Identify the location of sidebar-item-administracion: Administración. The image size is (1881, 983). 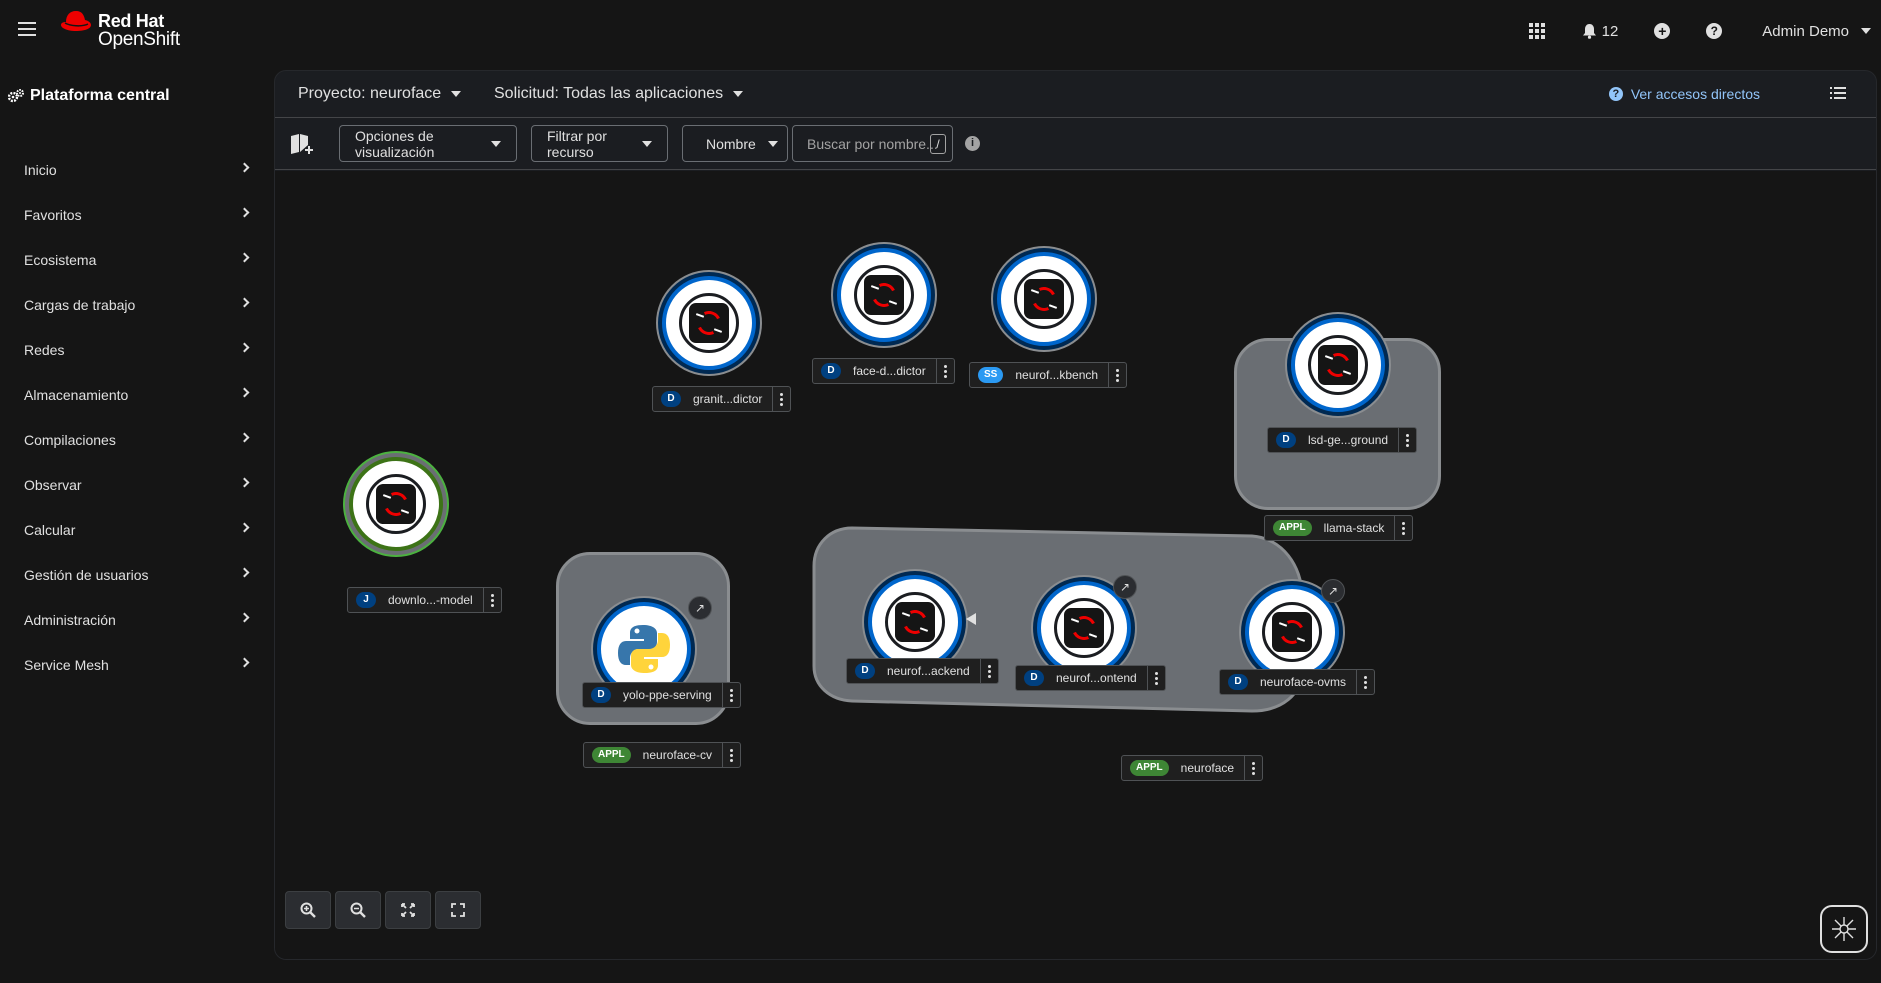
(131, 619).